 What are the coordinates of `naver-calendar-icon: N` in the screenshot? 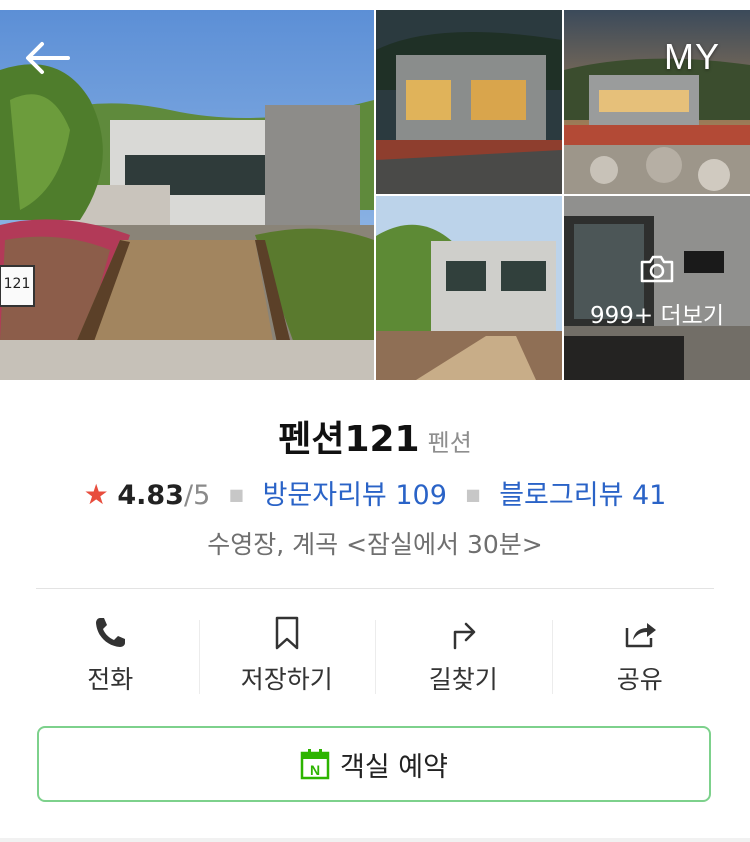 It's located at (315, 764).